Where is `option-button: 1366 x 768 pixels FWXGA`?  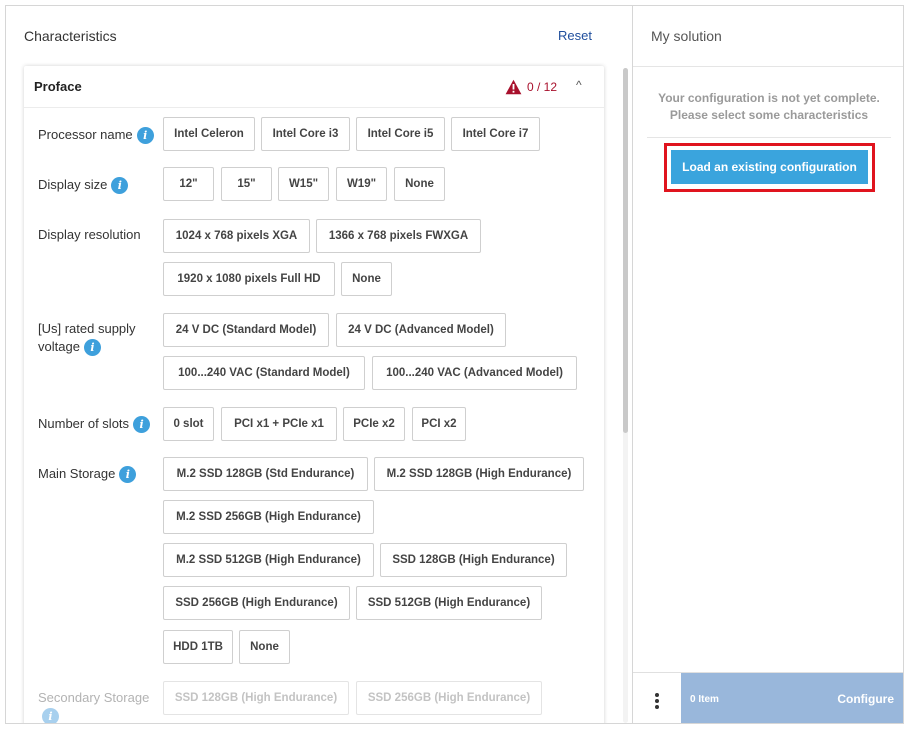 option-button: 1366 x 768 pixels FWXGA is located at coordinates (398, 236).